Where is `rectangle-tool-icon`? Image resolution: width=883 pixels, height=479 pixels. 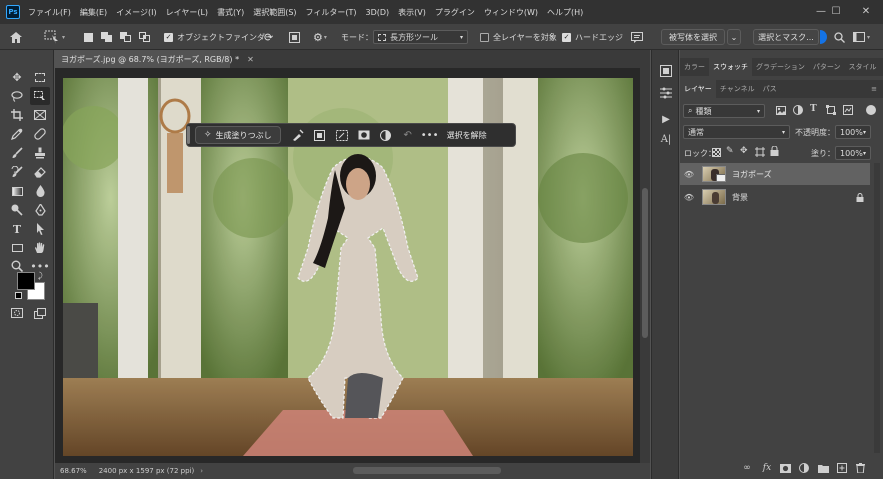
rectangle-tool-icon is located at coordinates (17, 248).